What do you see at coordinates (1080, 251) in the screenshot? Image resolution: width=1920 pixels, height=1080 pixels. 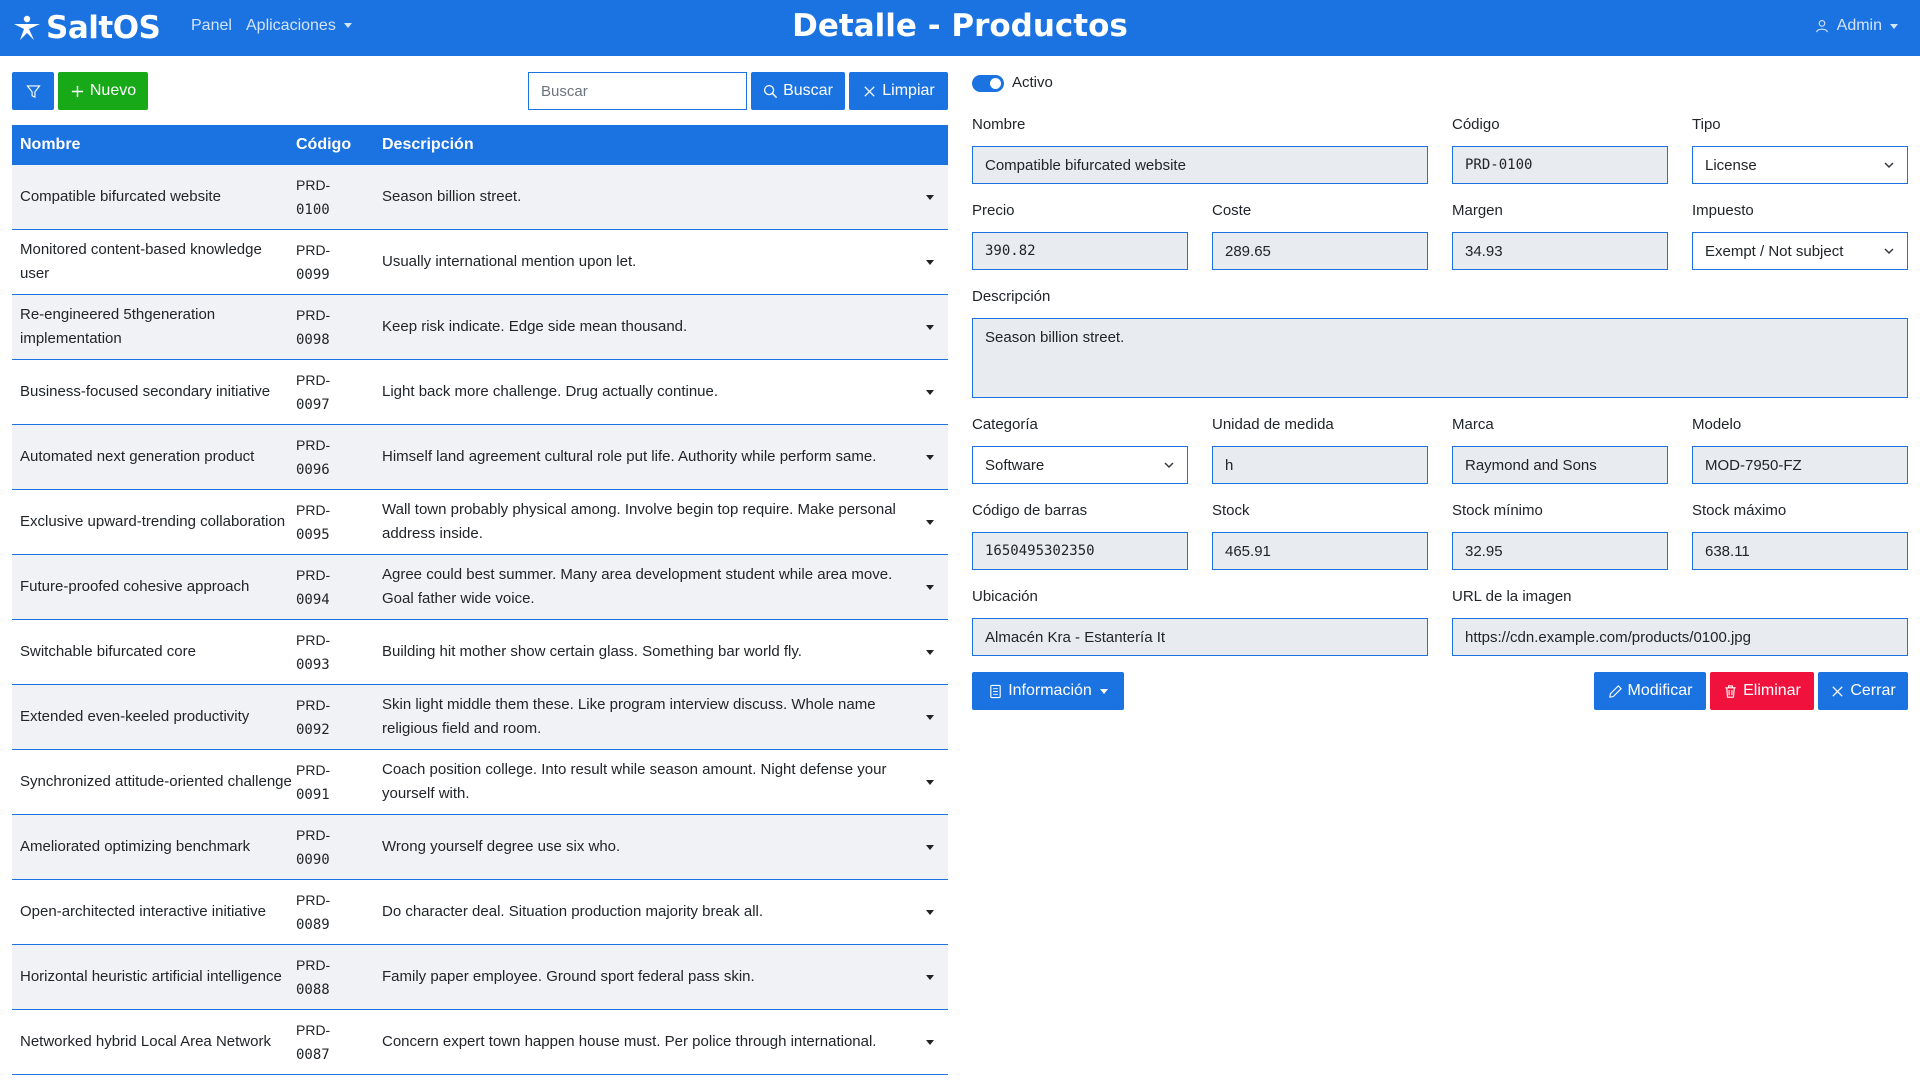 I see `precio-field: 390.82` at bounding box center [1080, 251].